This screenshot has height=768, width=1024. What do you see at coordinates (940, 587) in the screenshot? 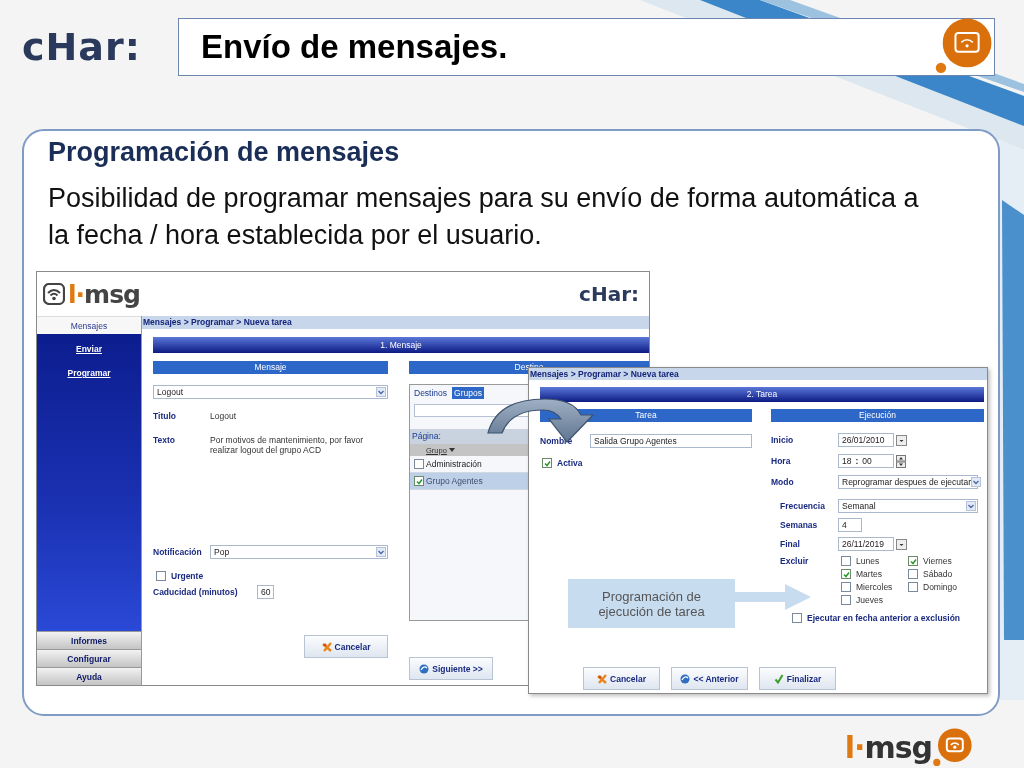
I see `checkbox-label: Domingo` at bounding box center [940, 587].